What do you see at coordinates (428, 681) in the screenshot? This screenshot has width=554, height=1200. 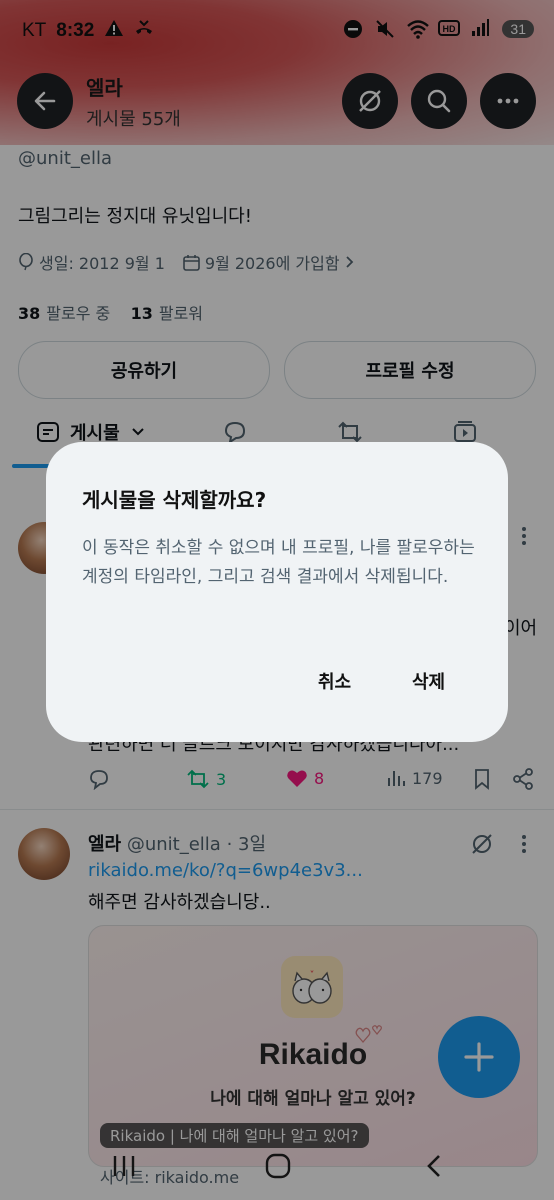 I see `delete-button: 삭제` at bounding box center [428, 681].